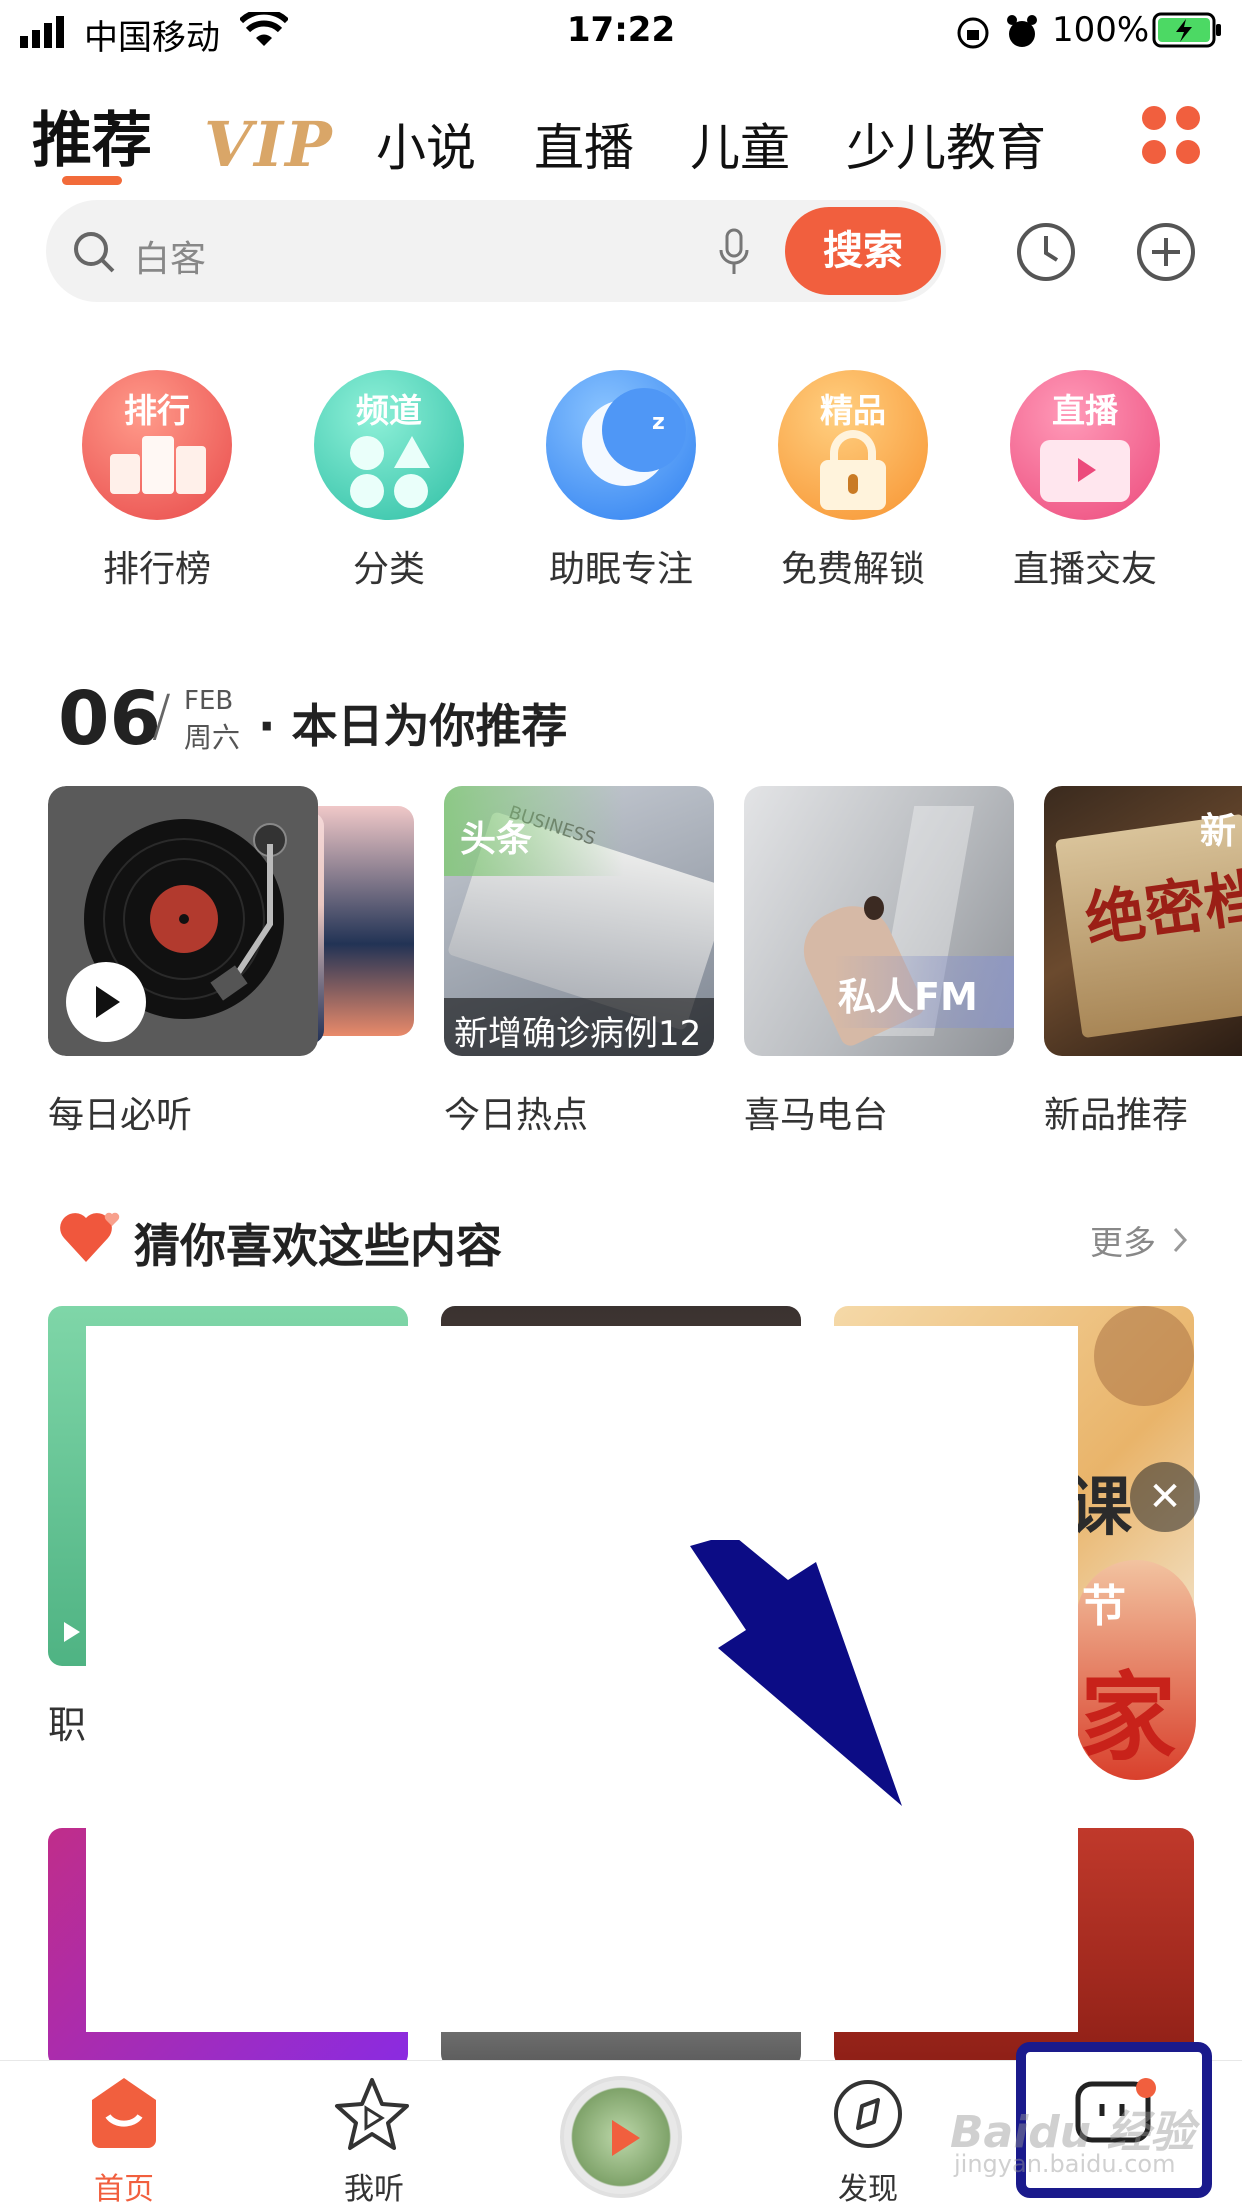  I want to click on nav-home: 首页, so click(124, 2186).